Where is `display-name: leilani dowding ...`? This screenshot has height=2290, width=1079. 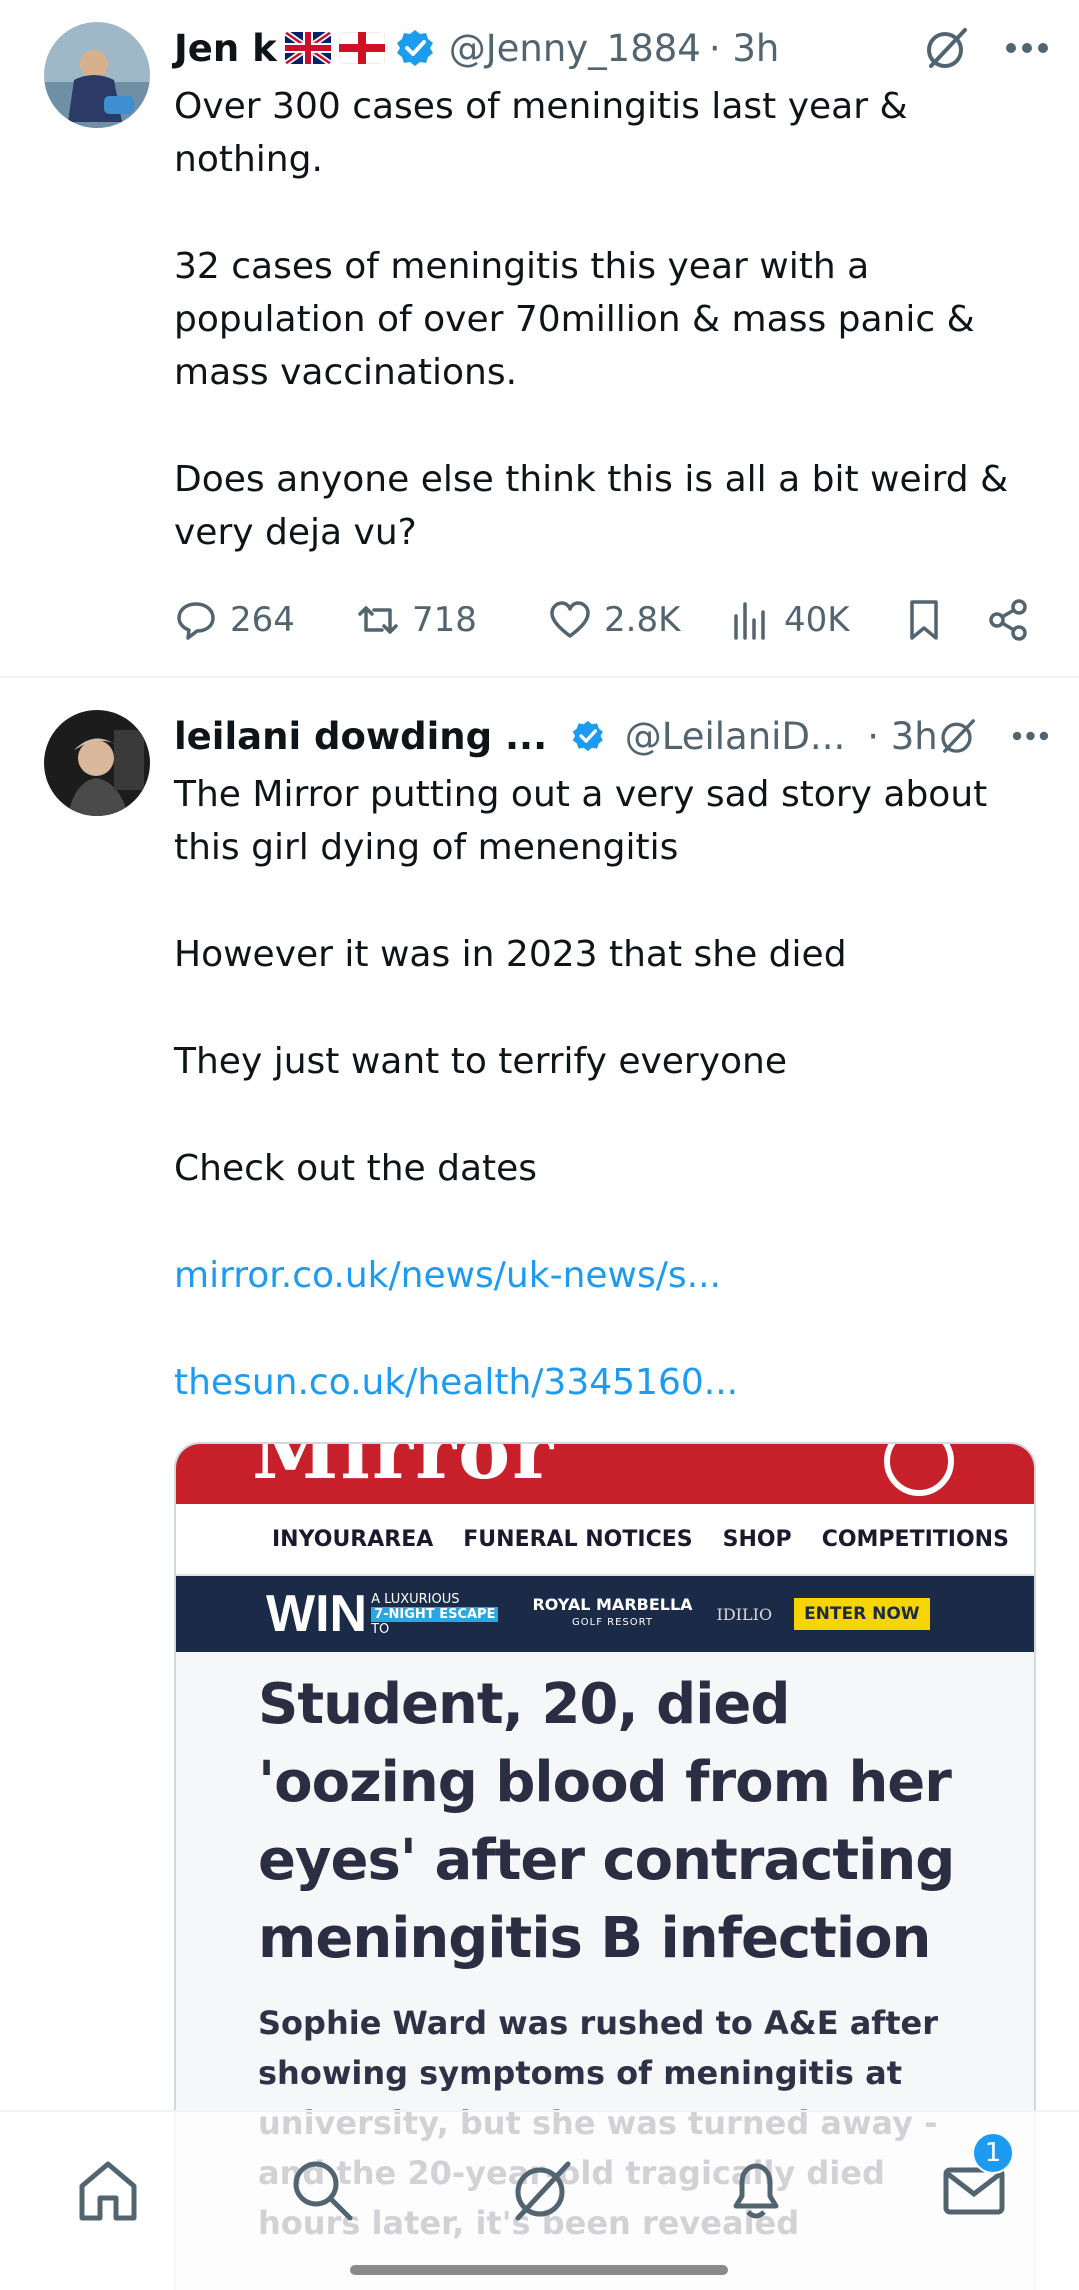
display-name: leilani dowding ... is located at coordinates (360, 736).